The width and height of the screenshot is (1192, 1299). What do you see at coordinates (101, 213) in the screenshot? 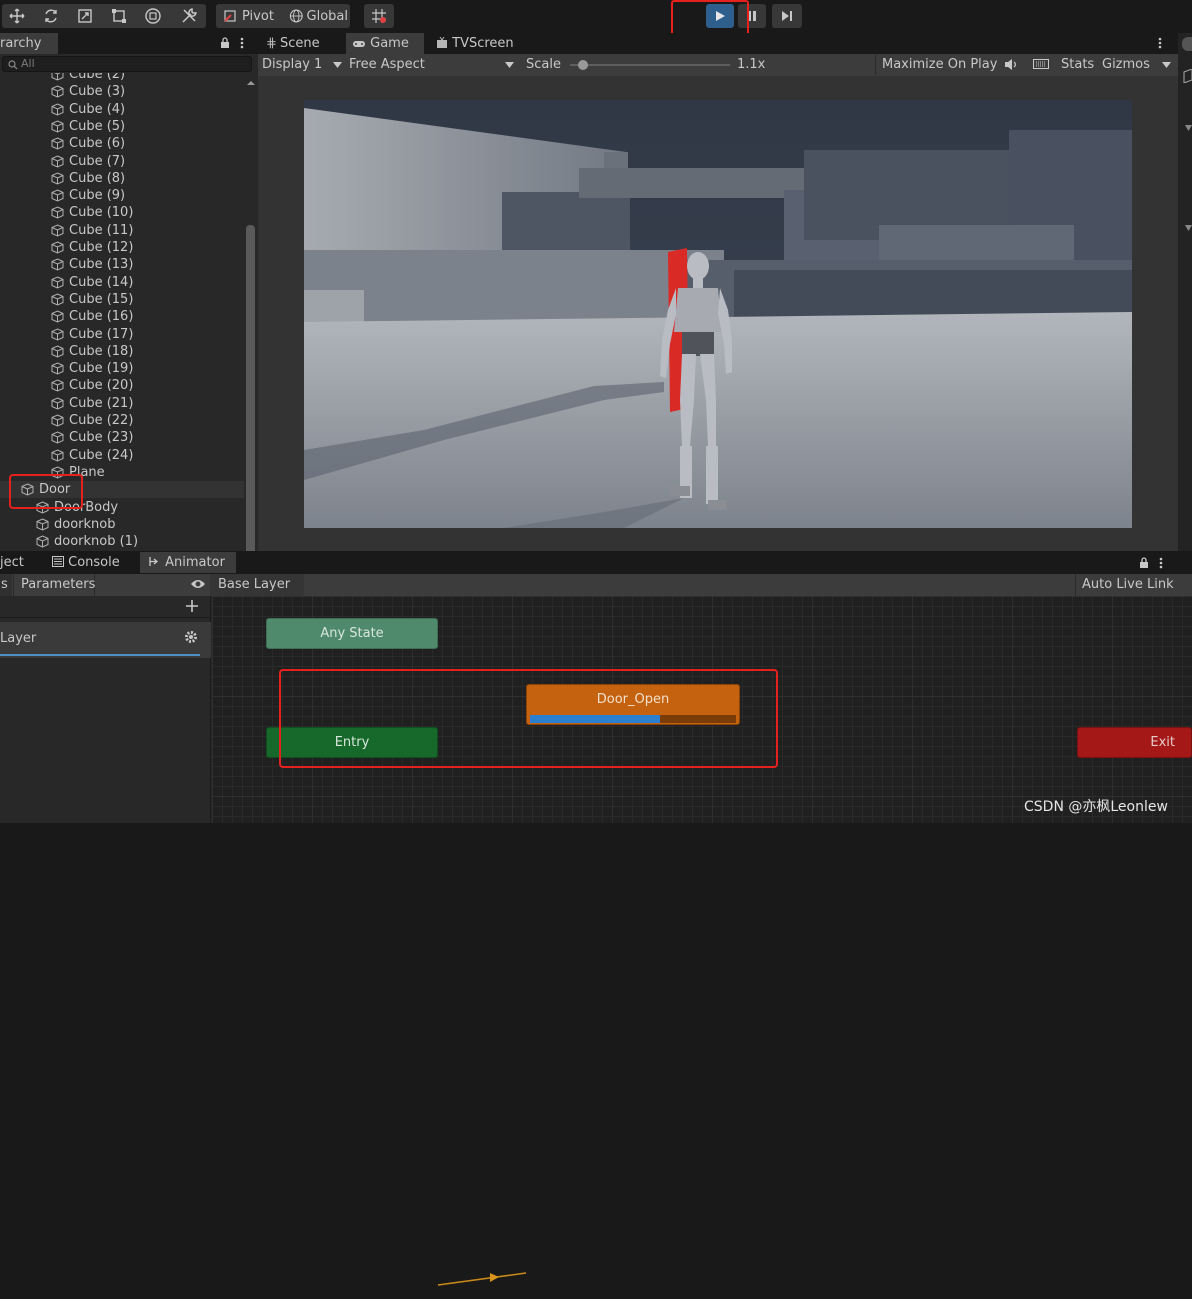
I see `hierarchy-item-label: Cube (10)` at bounding box center [101, 213].